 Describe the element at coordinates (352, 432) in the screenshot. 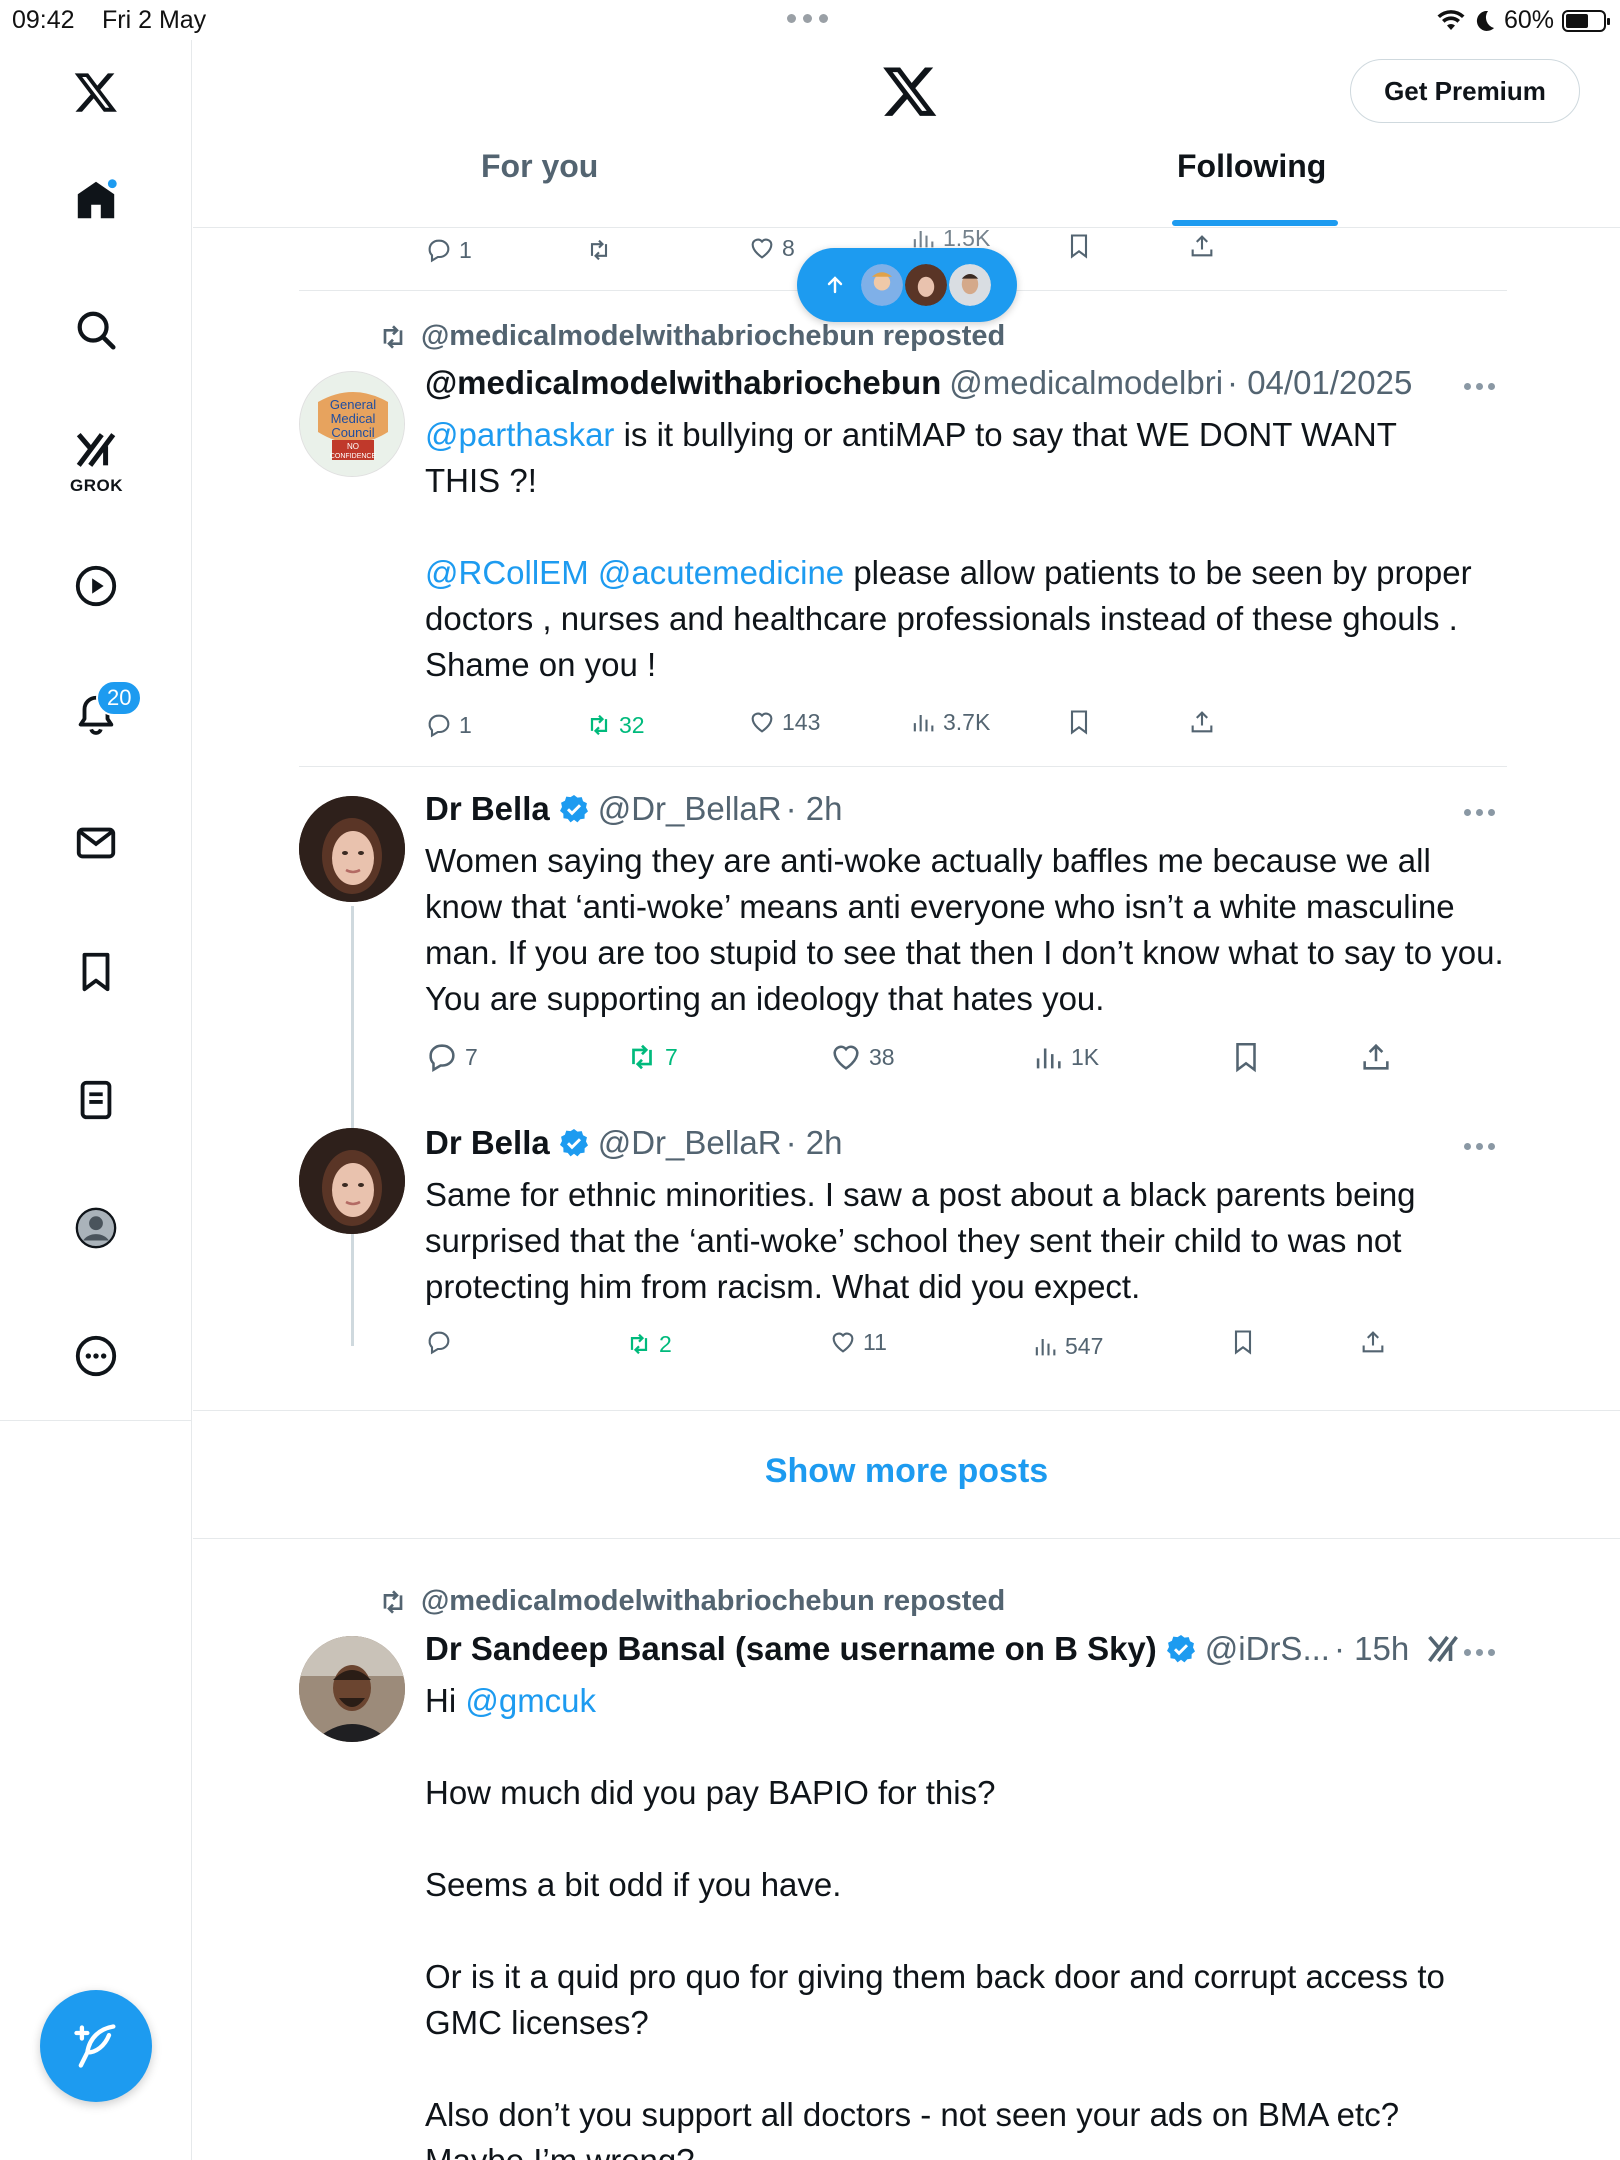

I see `avatar-text-3: Council` at that location.